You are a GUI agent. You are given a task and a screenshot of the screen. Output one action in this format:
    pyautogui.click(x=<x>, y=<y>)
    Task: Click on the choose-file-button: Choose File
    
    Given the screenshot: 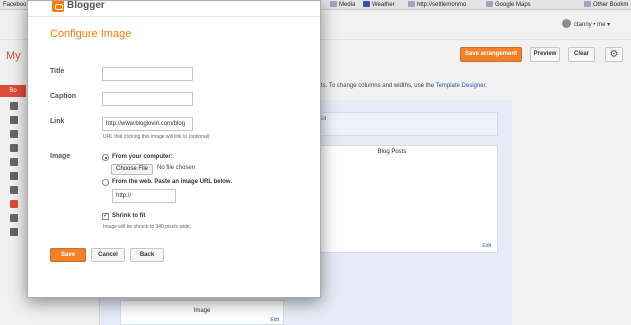 What is the action you would take?
    pyautogui.click(x=132, y=169)
    